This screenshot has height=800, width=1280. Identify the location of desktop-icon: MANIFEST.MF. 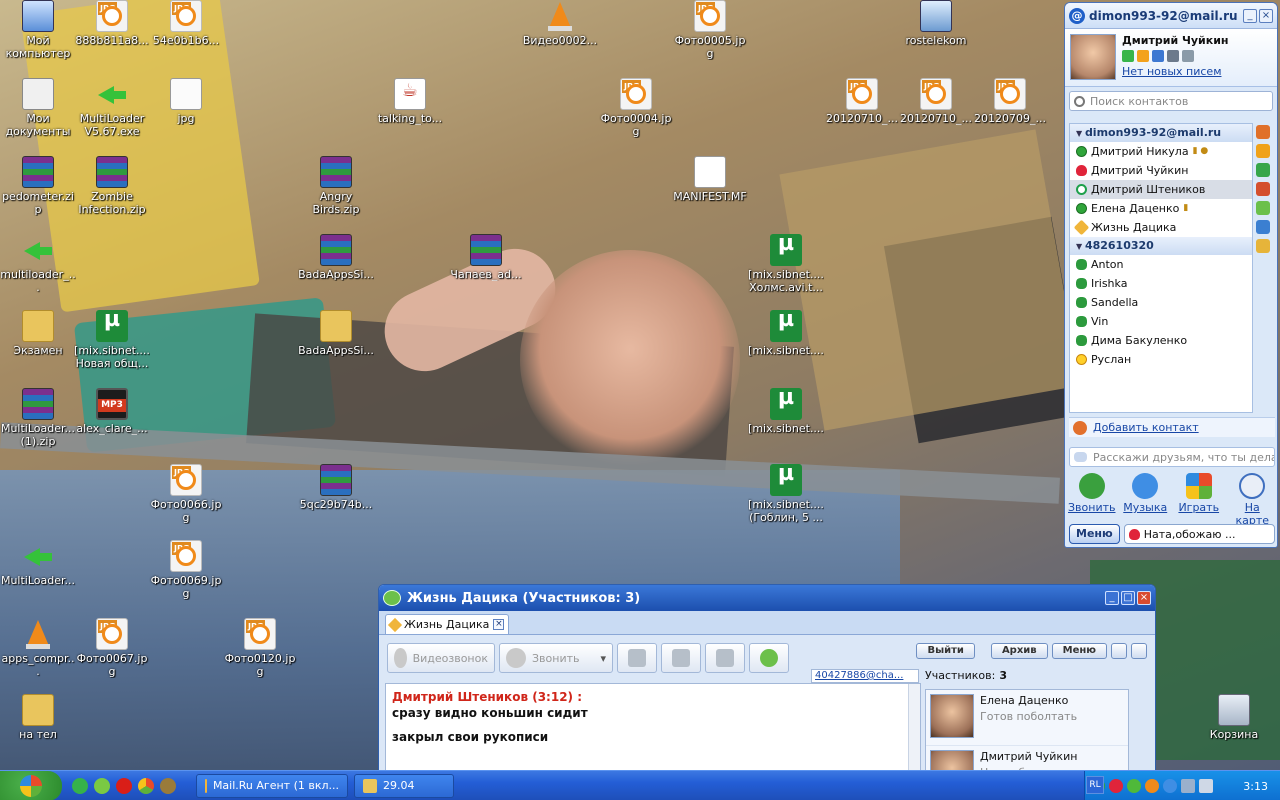
(710, 179).